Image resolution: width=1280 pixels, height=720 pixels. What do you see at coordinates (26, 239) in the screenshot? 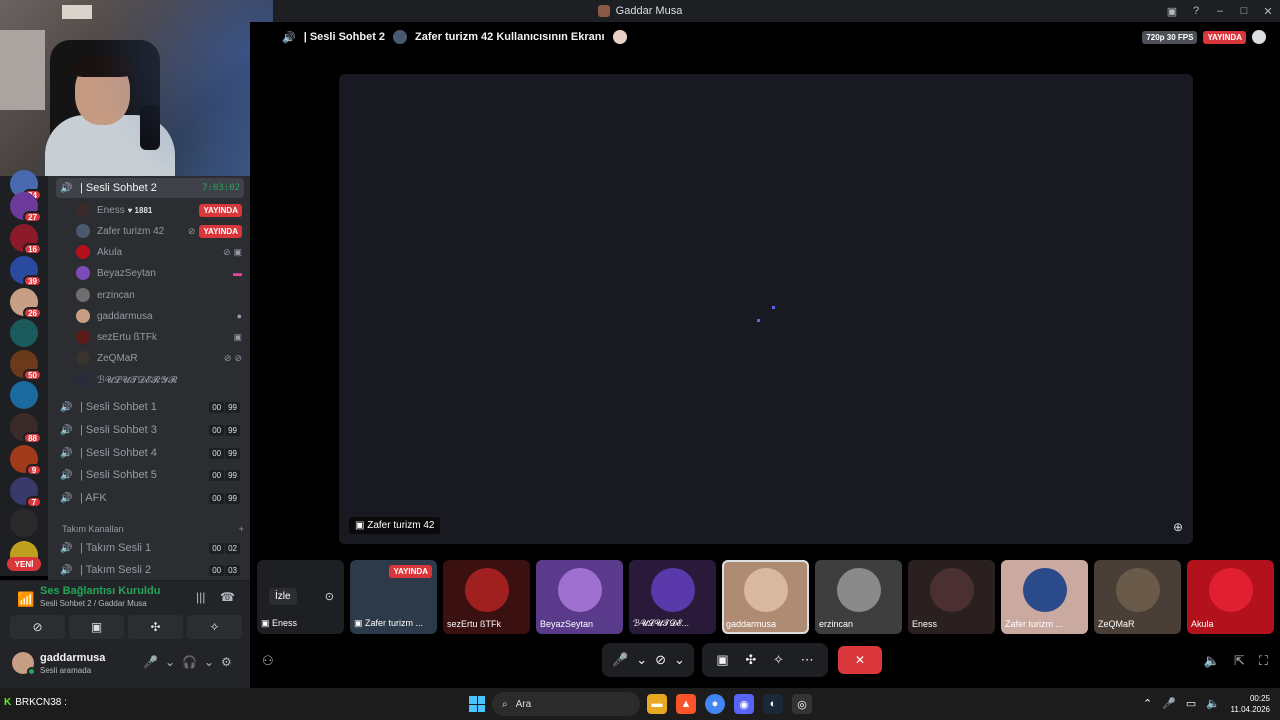
I see `server-icon: 16` at bounding box center [26, 239].